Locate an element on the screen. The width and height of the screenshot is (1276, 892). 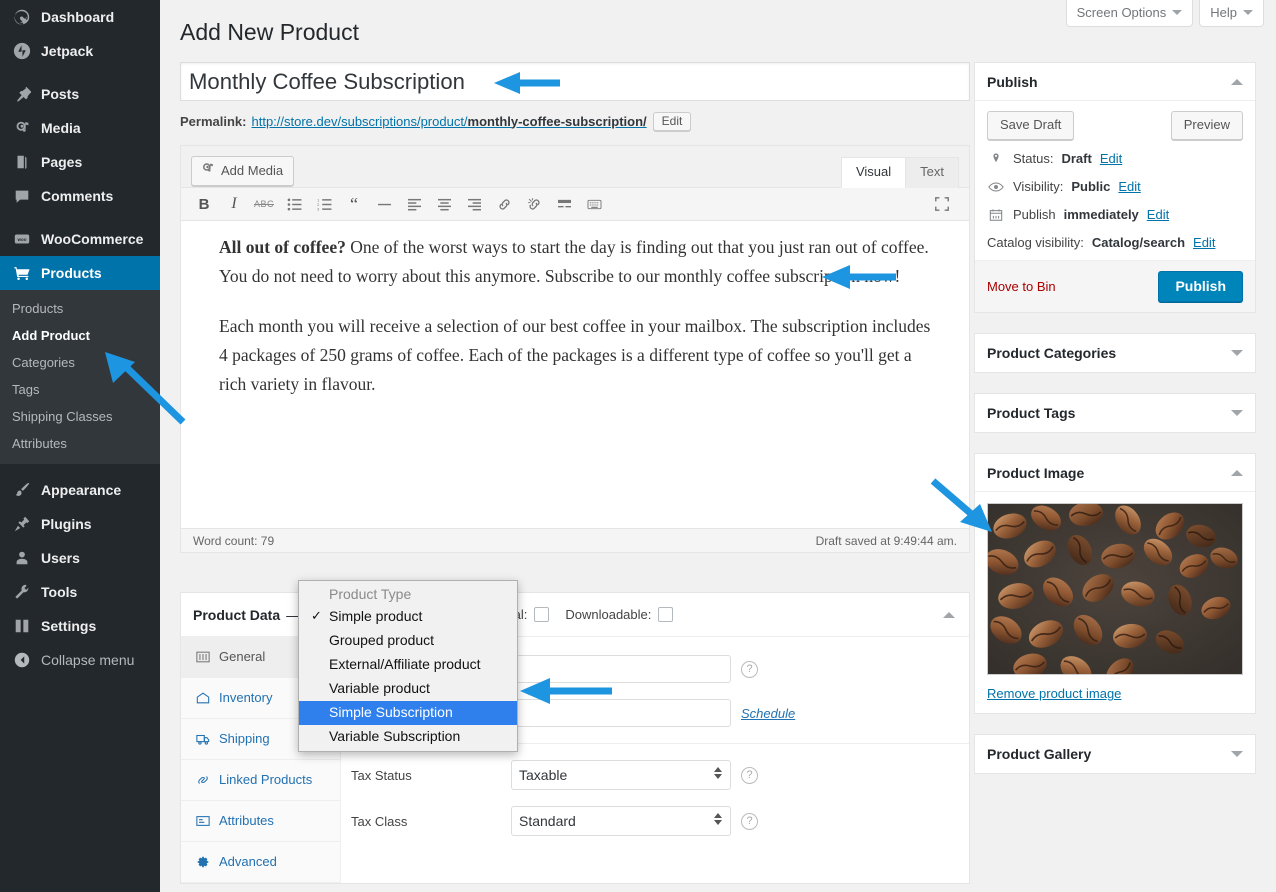
strikethrough-icon: ABC is located at coordinates (264, 204).